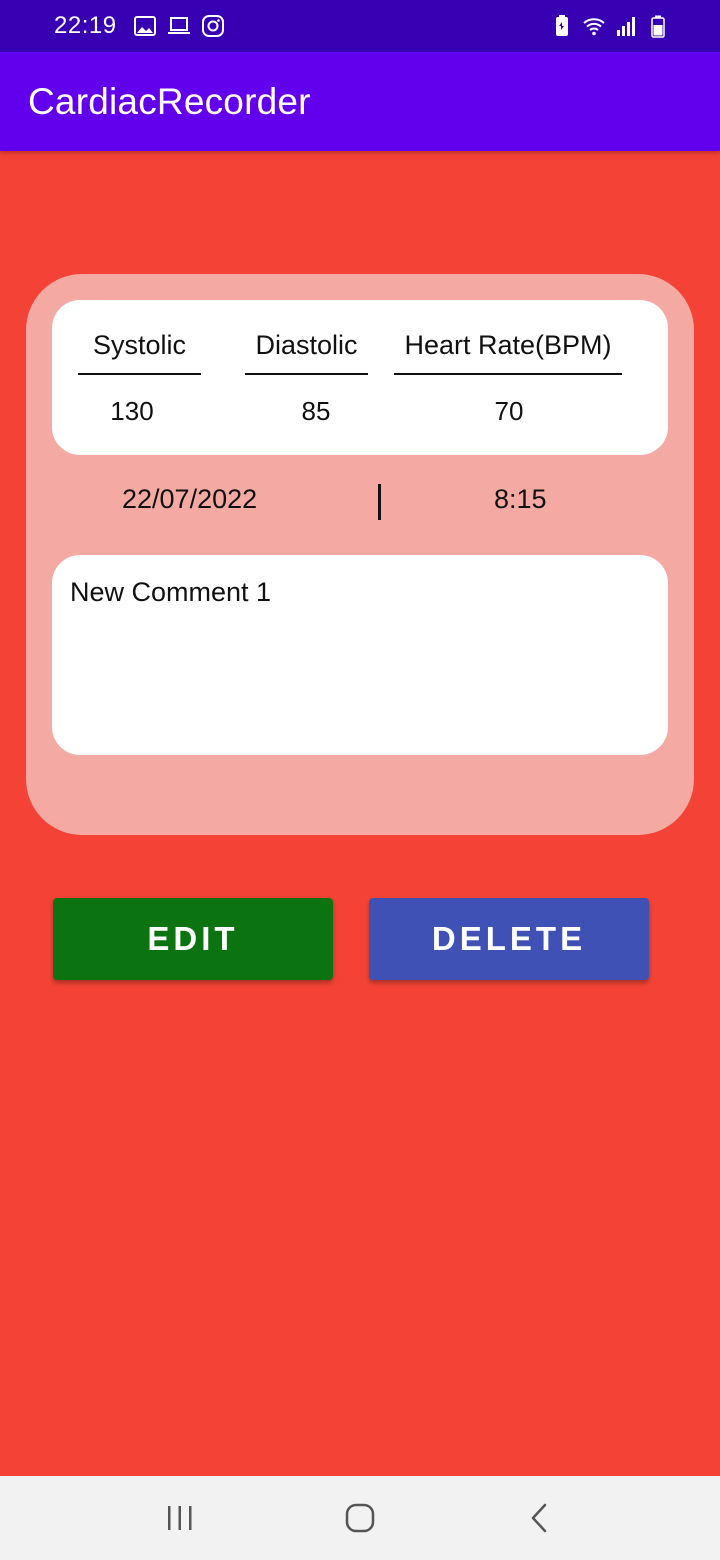 This screenshot has height=1560, width=720. Describe the element at coordinates (360, 655) in the screenshot. I see `comment-box: New Comment 1` at that location.